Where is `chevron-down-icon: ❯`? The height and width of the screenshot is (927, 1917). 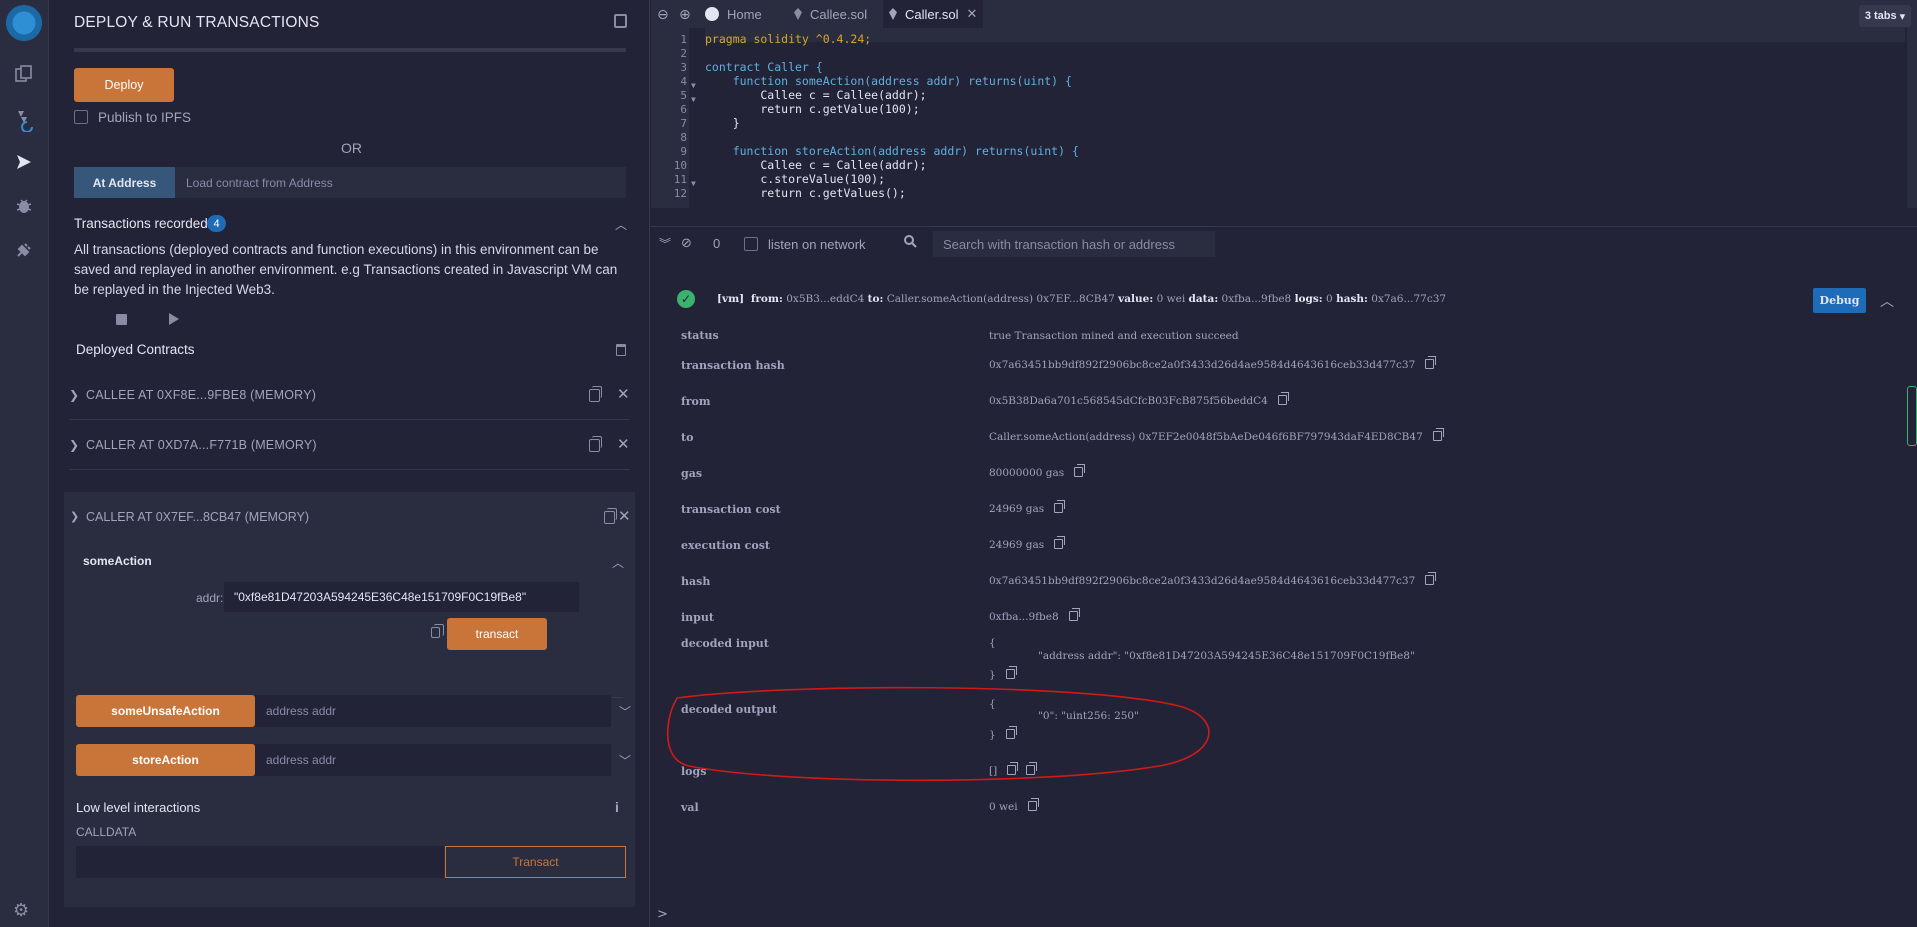
chevron-down-icon: ❯ is located at coordinates (74, 516).